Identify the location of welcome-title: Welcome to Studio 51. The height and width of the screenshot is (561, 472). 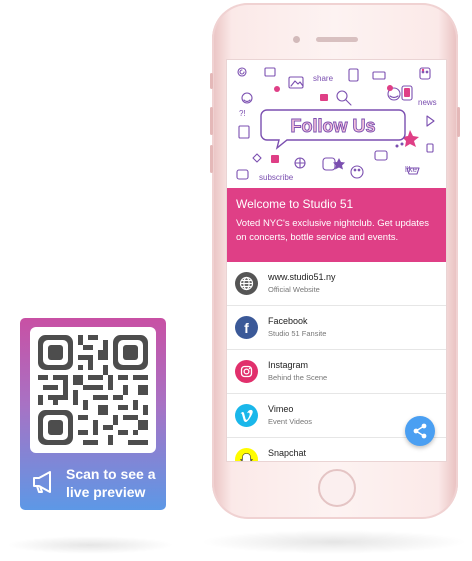
(295, 204).